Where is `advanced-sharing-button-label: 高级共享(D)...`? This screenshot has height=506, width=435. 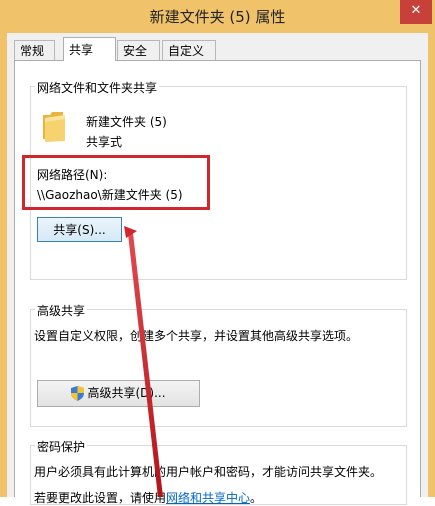 advanced-sharing-button-label: 高级共享(D)... is located at coordinates (126, 393).